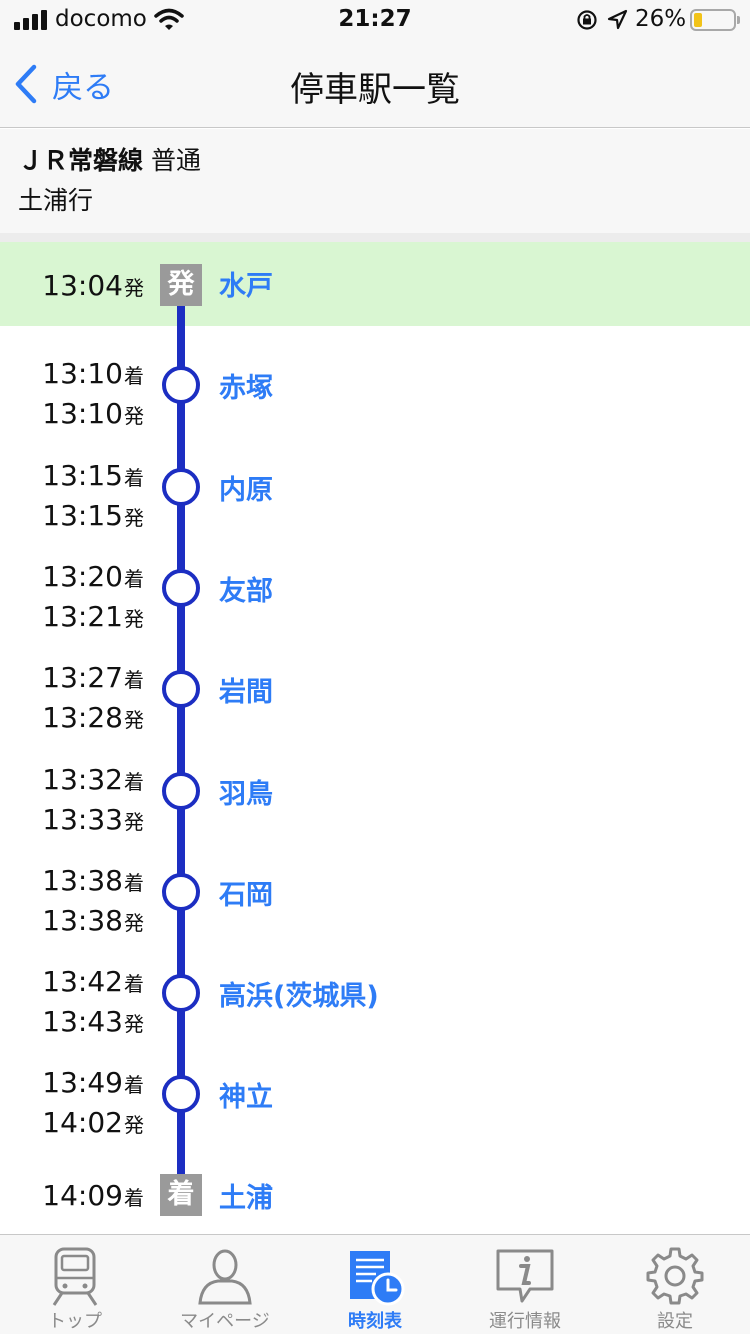 This screenshot has height=1334, width=750. Describe the element at coordinates (82, 1195) in the screenshot. I see `time-value: 14:09` at that location.